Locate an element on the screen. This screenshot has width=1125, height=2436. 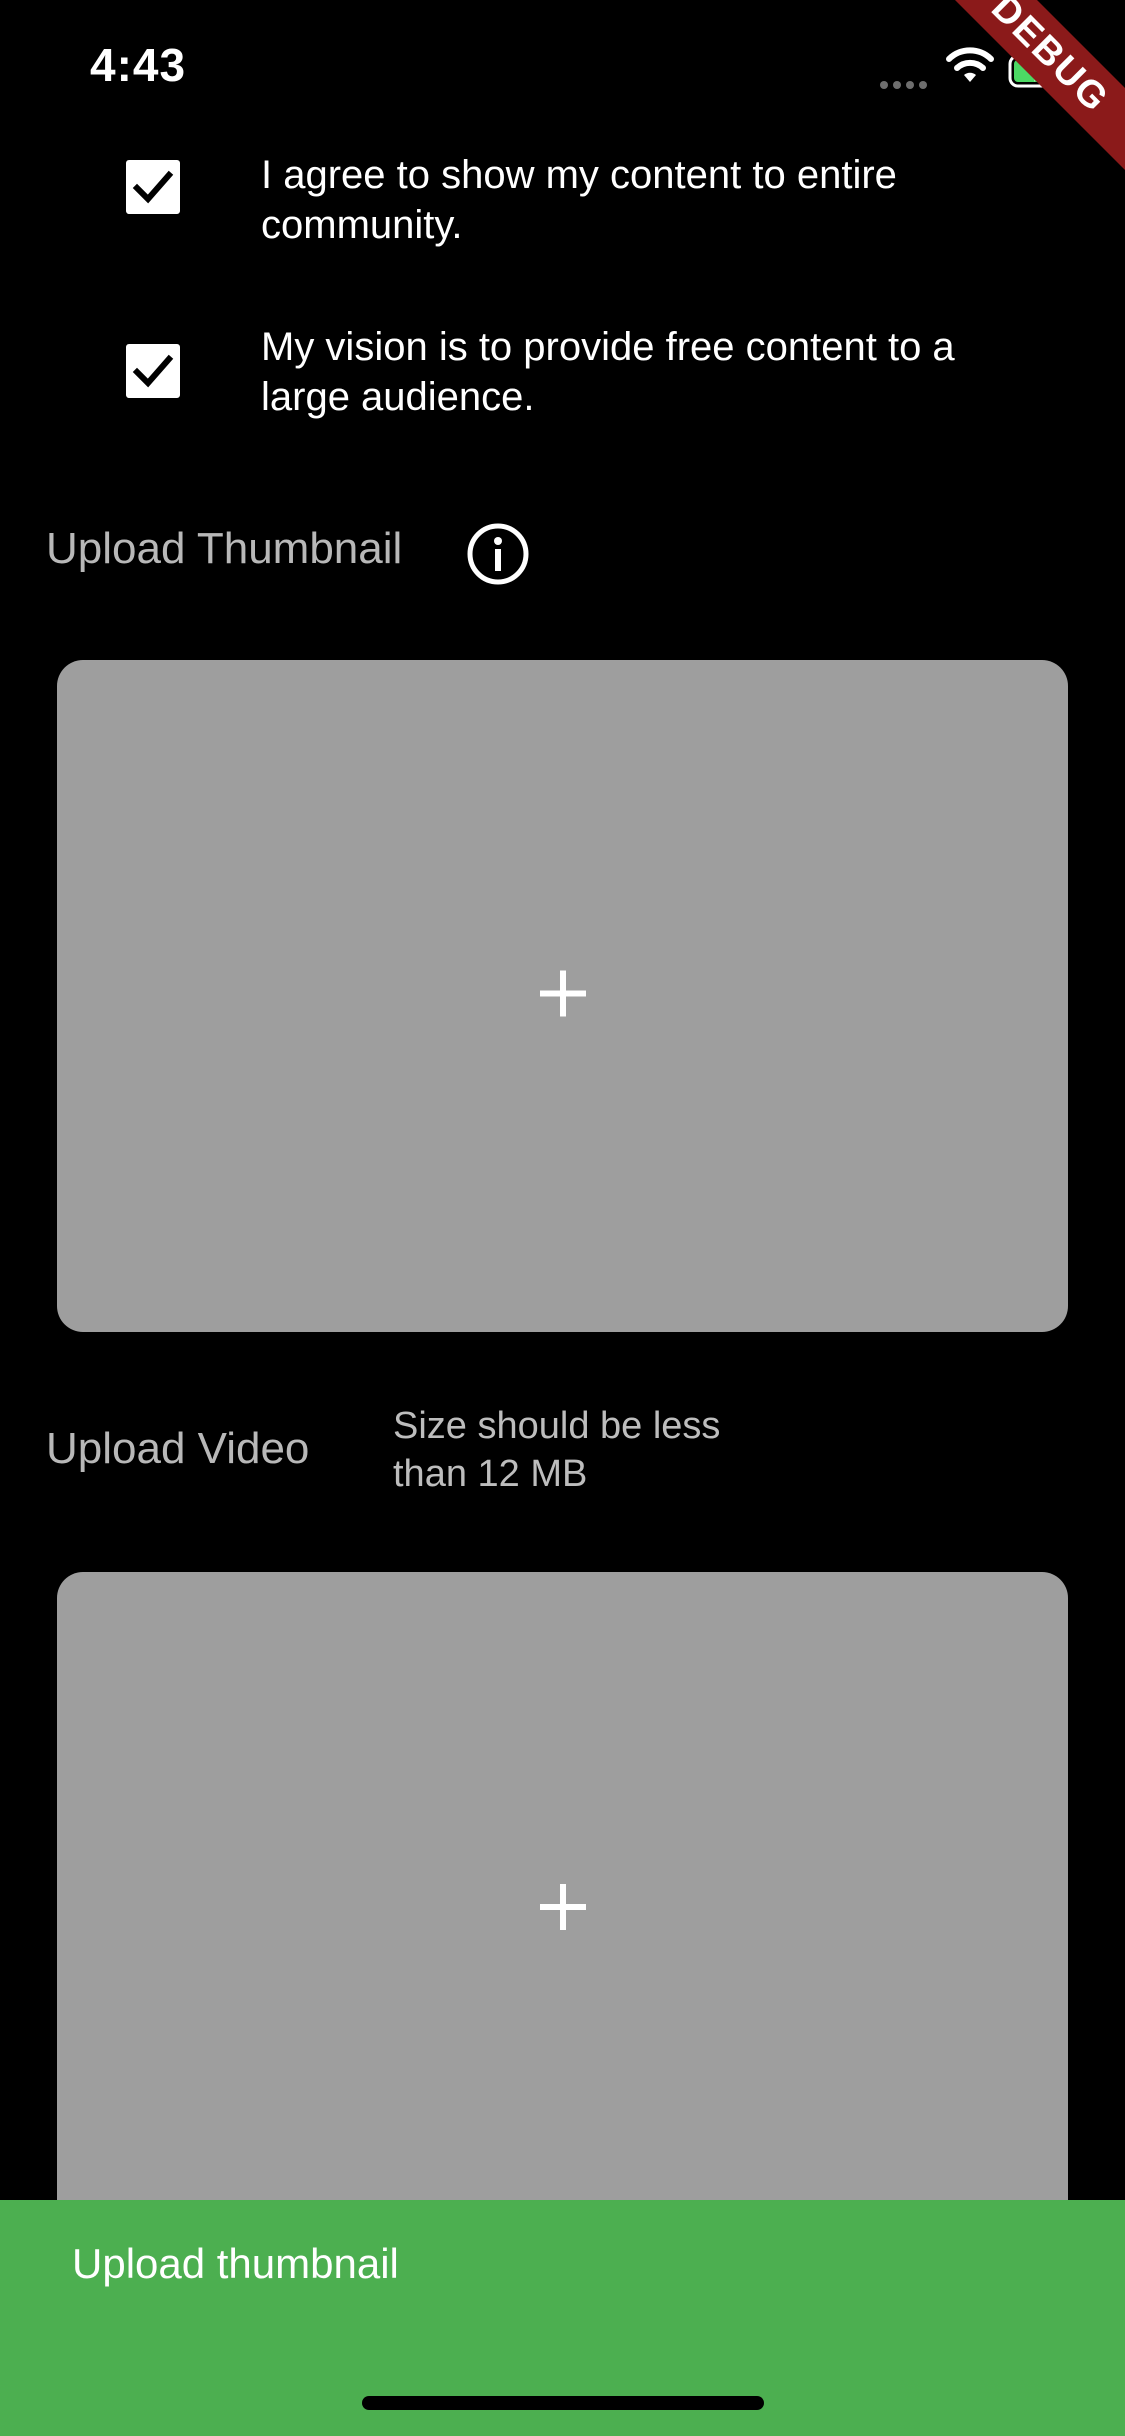
snackbar-message: Upload thumbnail is located at coordinates (235, 2263).